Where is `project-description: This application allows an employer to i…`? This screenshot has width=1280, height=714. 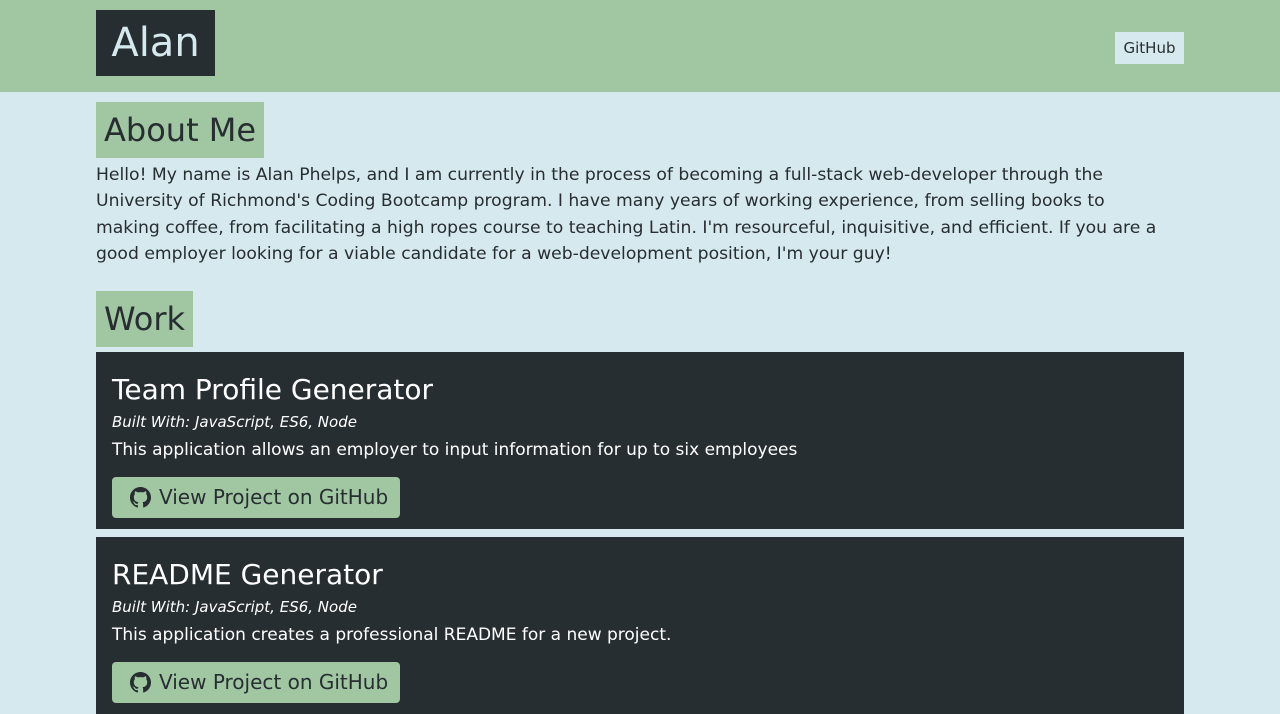
project-description: This application allows an employer to i… is located at coordinates (455, 450).